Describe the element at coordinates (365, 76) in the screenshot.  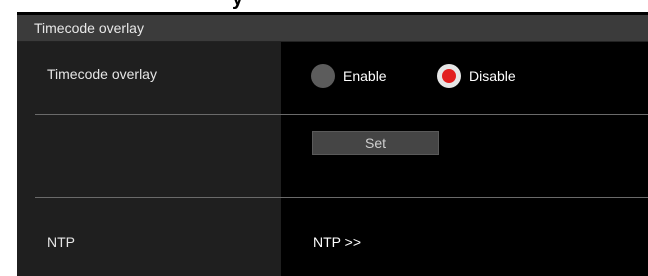
I see `radio-enable-label: Enable` at that location.